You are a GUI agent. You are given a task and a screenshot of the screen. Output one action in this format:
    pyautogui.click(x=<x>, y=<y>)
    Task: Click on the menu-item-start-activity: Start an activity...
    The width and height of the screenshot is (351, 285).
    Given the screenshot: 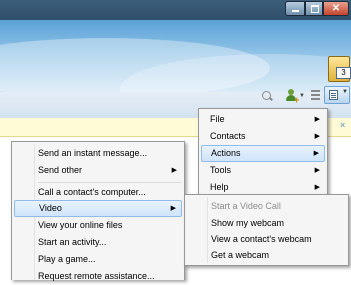 What is the action you would take?
    pyautogui.click(x=98, y=242)
    